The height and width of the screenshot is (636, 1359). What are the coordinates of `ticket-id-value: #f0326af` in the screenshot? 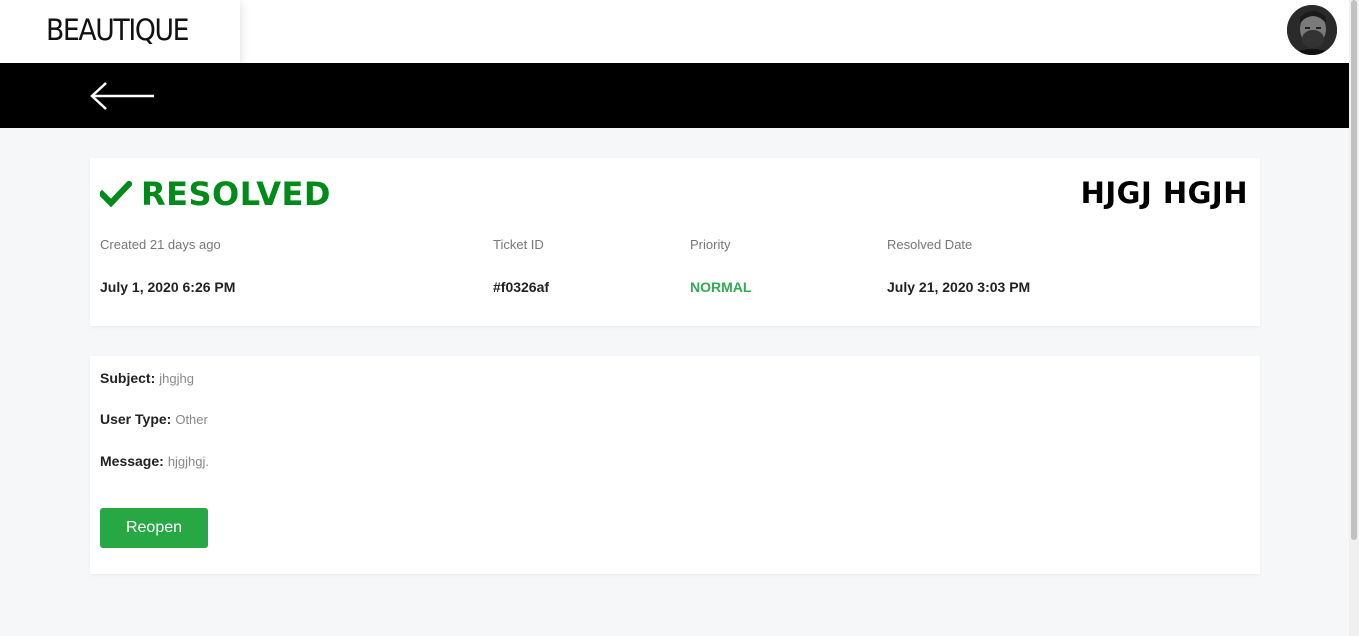 It's located at (521, 287).